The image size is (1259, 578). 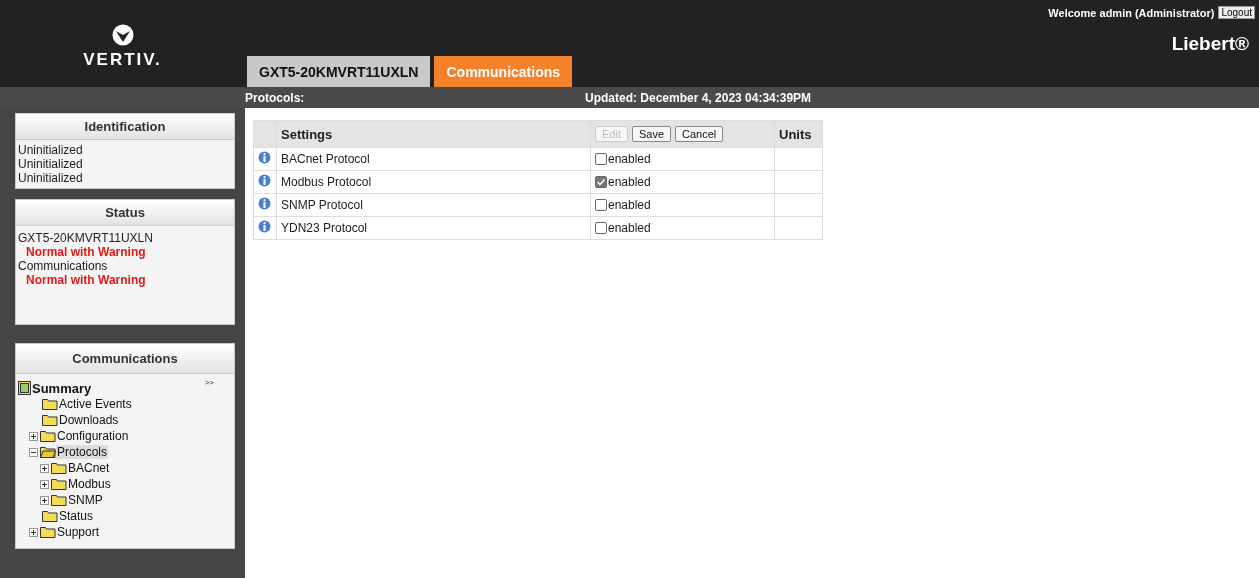 What do you see at coordinates (209, 382) in the screenshot?
I see `expand-toggle: >>` at bounding box center [209, 382].